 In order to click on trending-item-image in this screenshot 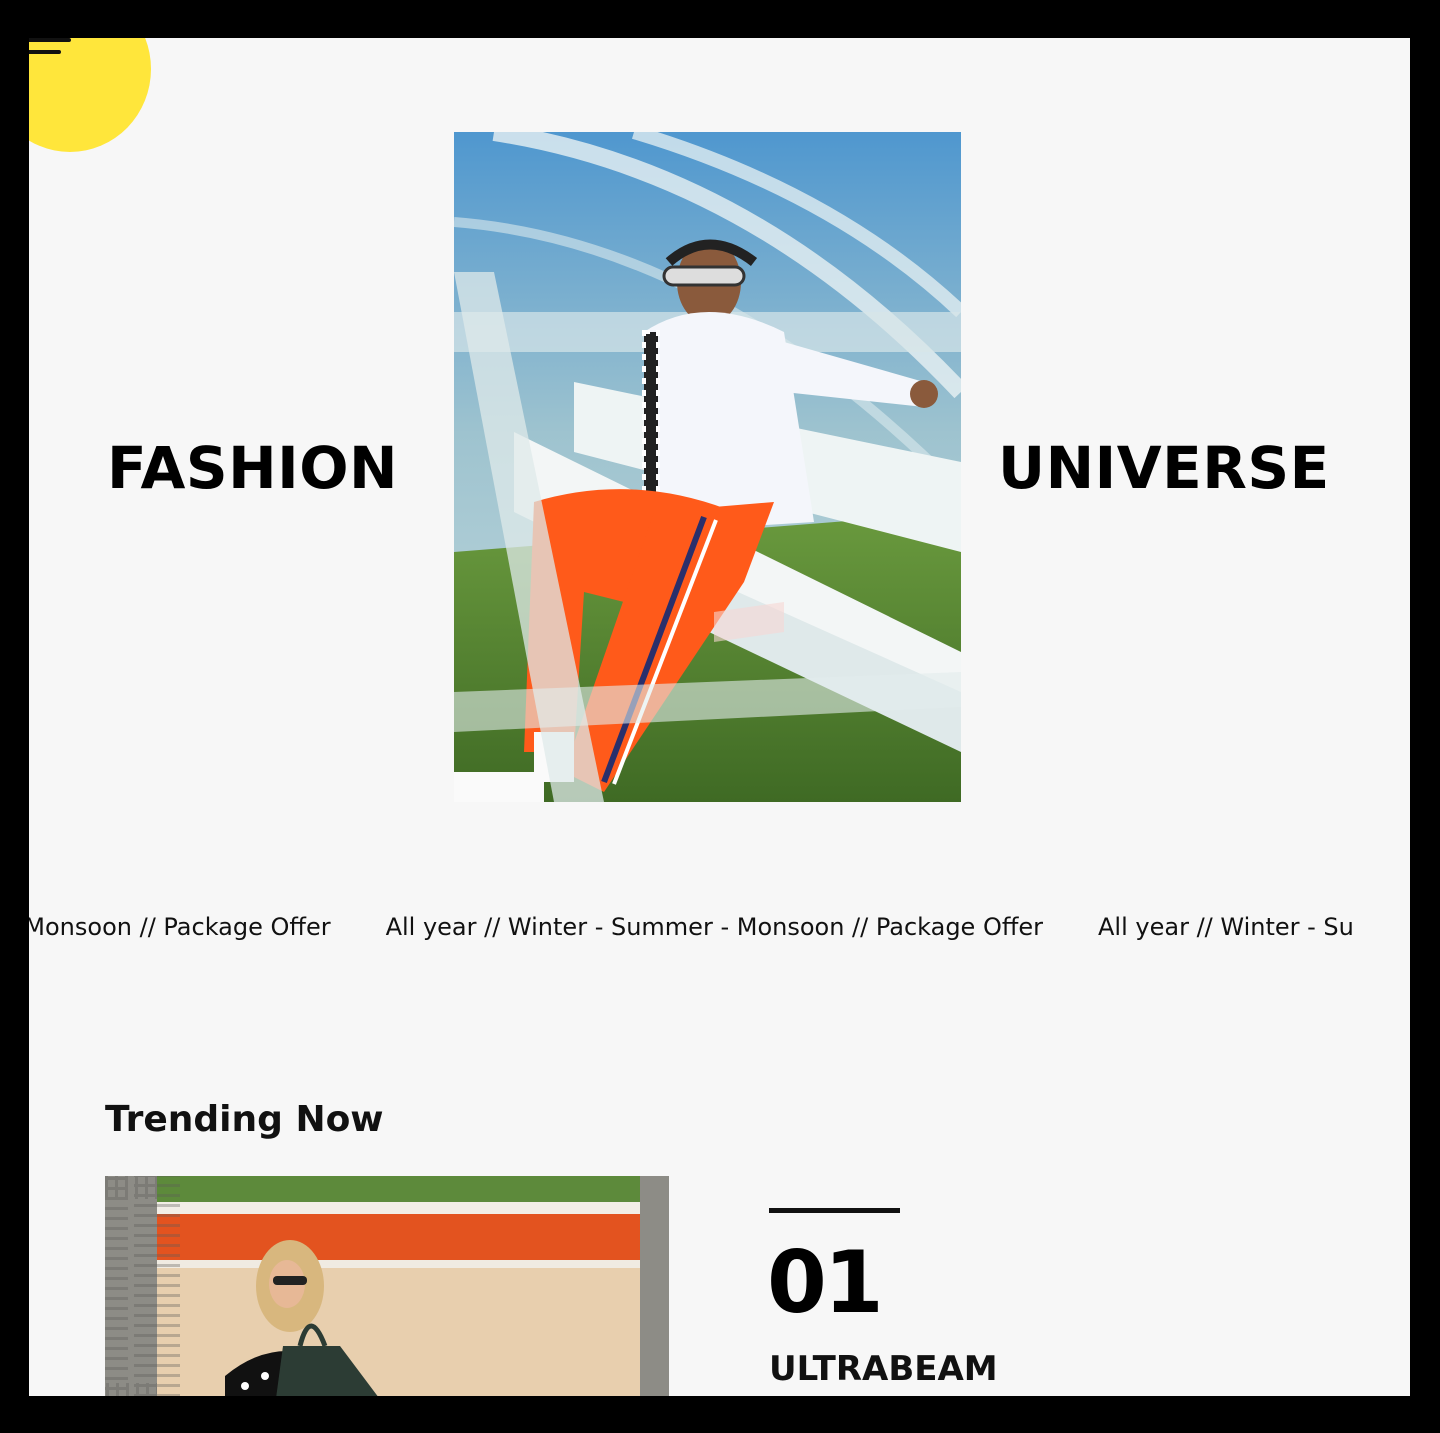, I will do `click(387, 1286)`.